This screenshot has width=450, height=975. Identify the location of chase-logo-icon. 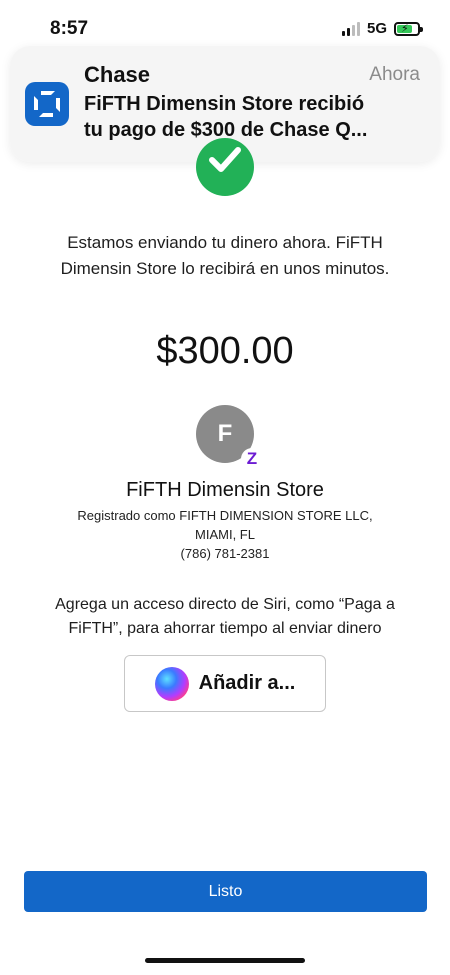
(47, 104).